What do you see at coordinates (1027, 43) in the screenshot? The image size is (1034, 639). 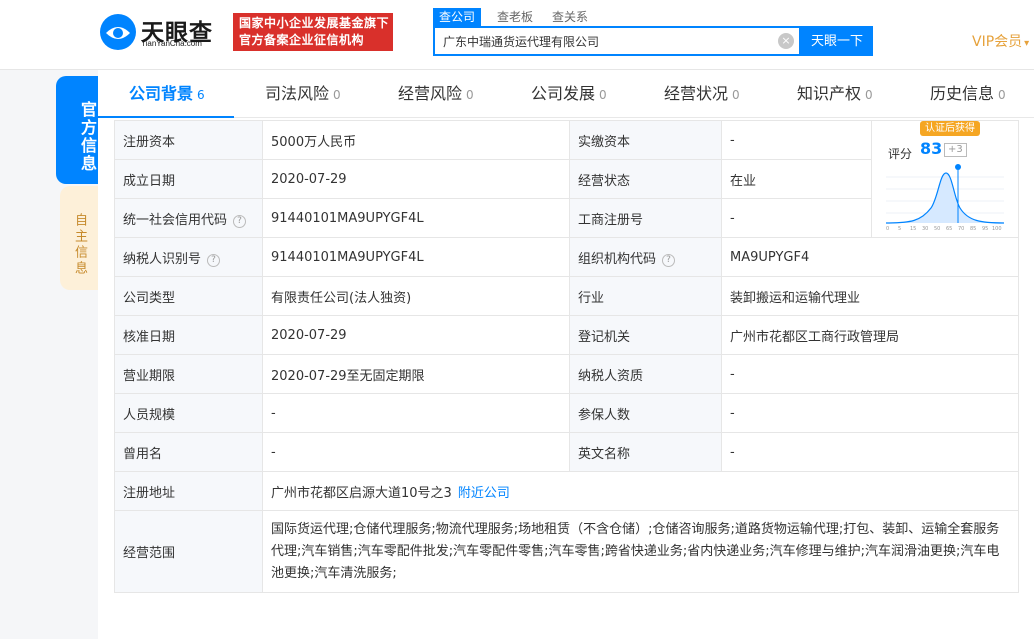 I see `chevron-down-icon: ▾` at bounding box center [1027, 43].